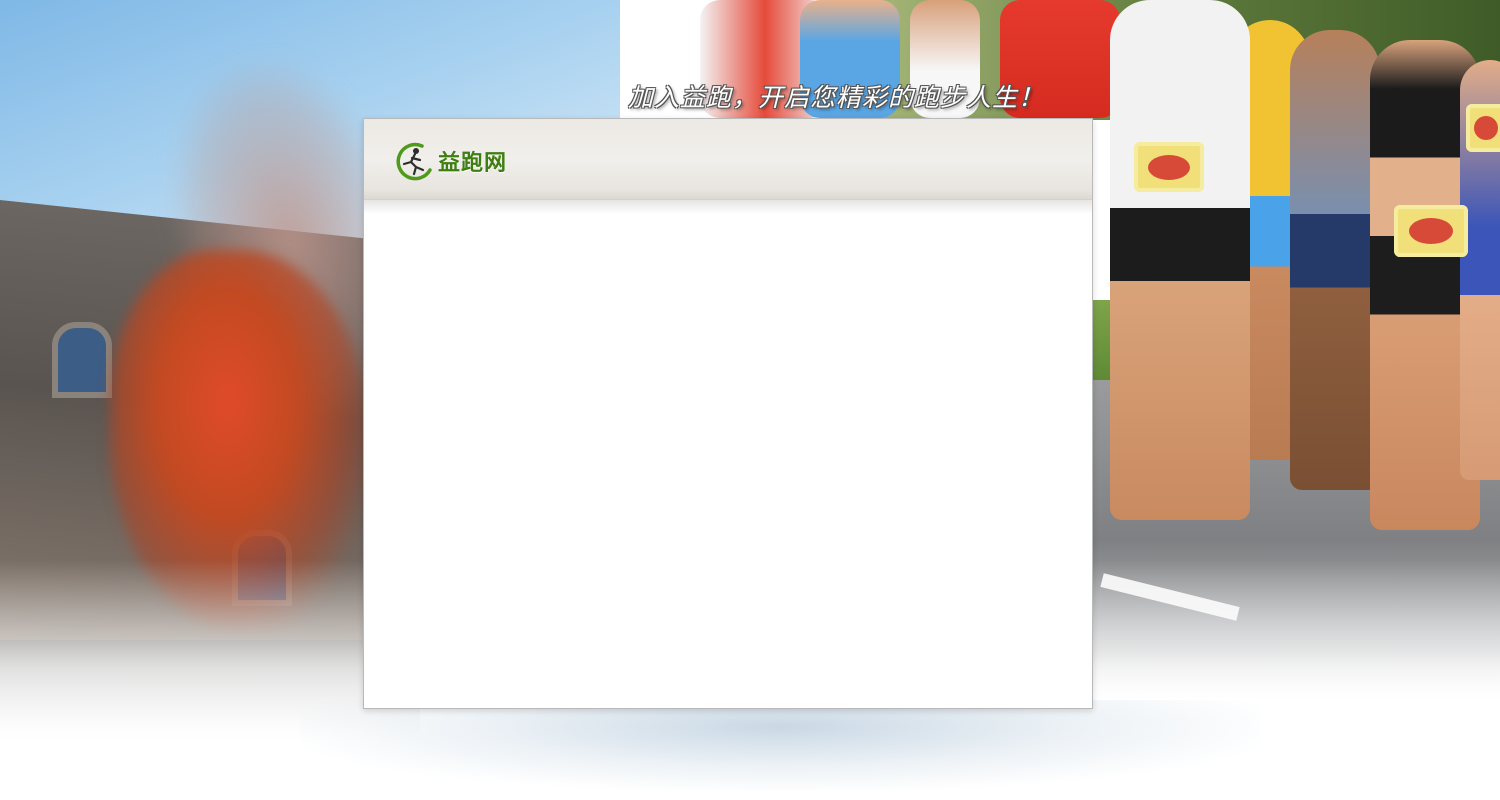  Describe the element at coordinates (473, 163) in the screenshot. I see `logo-text: 益跑网` at that location.